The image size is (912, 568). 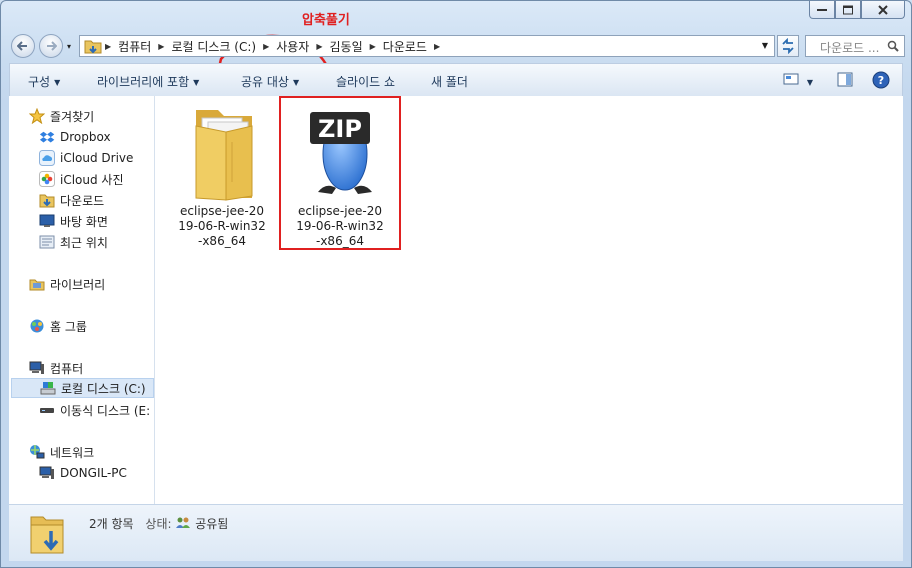 I want to click on nav-icloud-drive-label: iCloud Drive, so click(x=97, y=158).